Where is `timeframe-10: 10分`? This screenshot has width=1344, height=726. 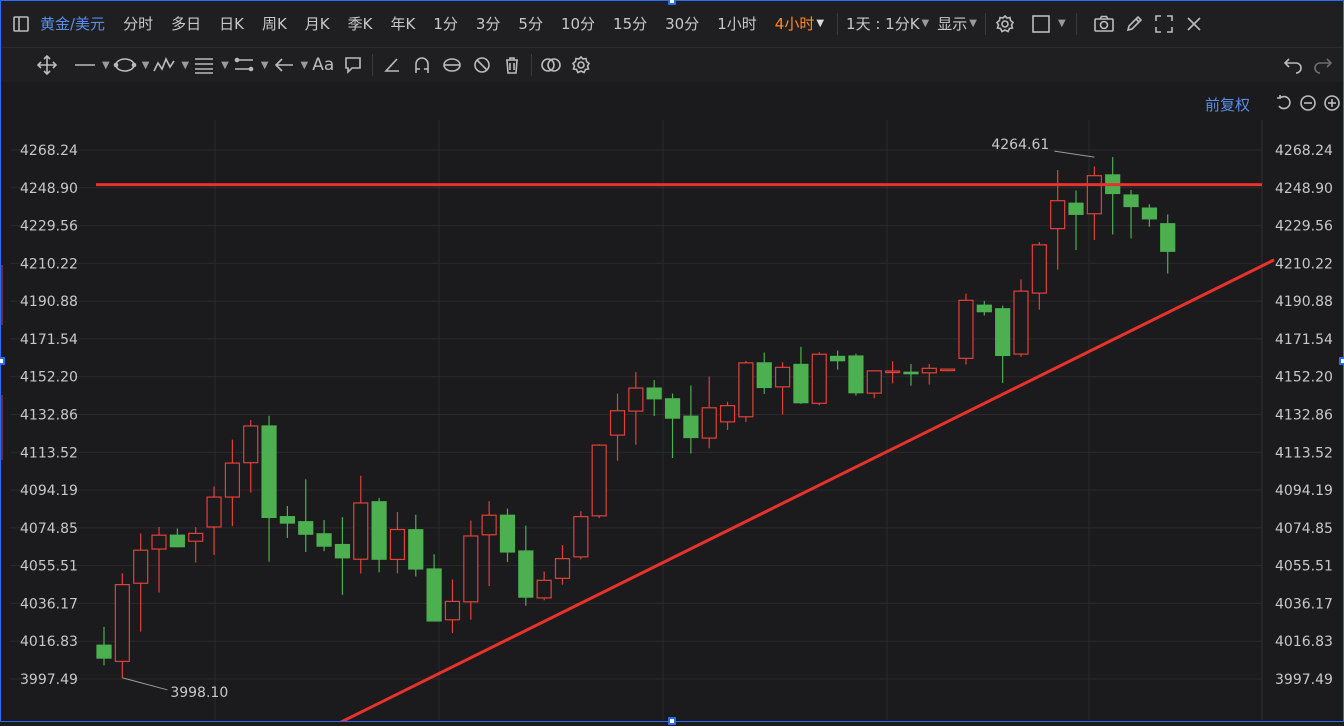 timeframe-10: 10分 is located at coordinates (578, 24).